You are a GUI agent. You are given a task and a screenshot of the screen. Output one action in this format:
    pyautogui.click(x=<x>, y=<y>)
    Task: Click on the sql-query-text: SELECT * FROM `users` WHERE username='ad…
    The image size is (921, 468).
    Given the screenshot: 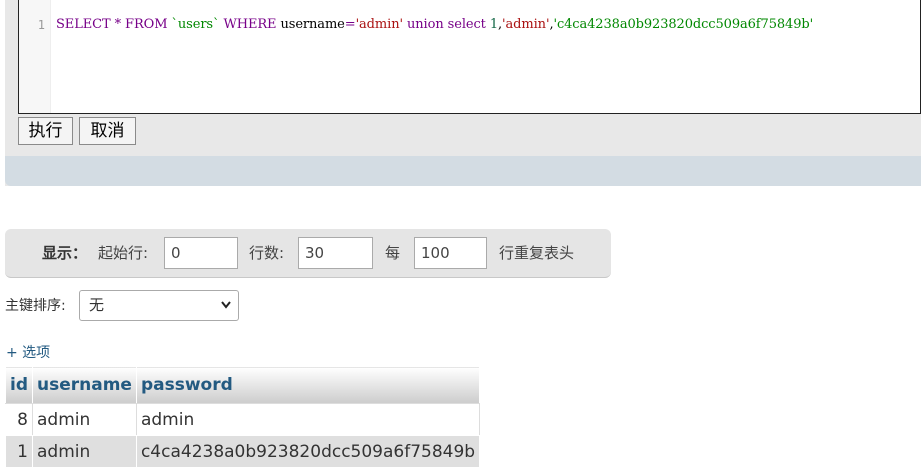 What is the action you would take?
    pyautogui.click(x=434, y=24)
    